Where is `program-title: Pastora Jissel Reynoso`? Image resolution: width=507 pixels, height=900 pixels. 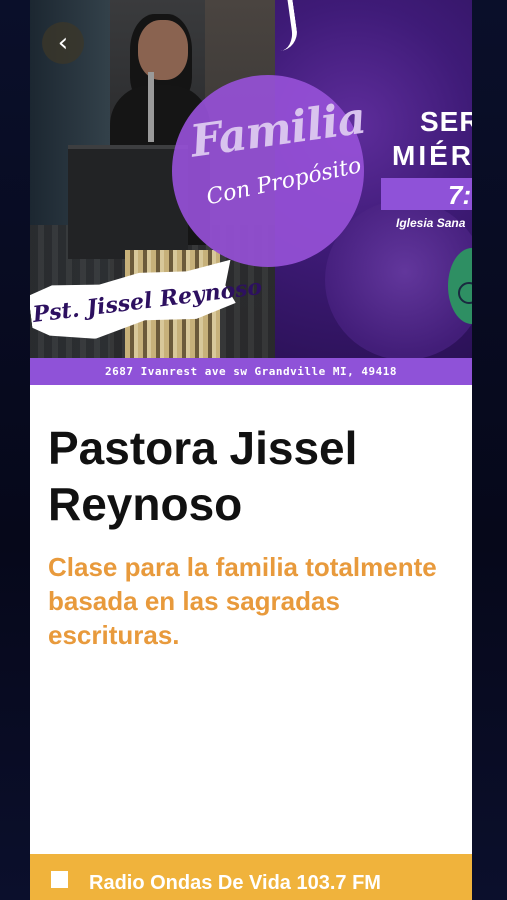
program-title: Pastora Jissel Reynoso is located at coordinates (203, 476).